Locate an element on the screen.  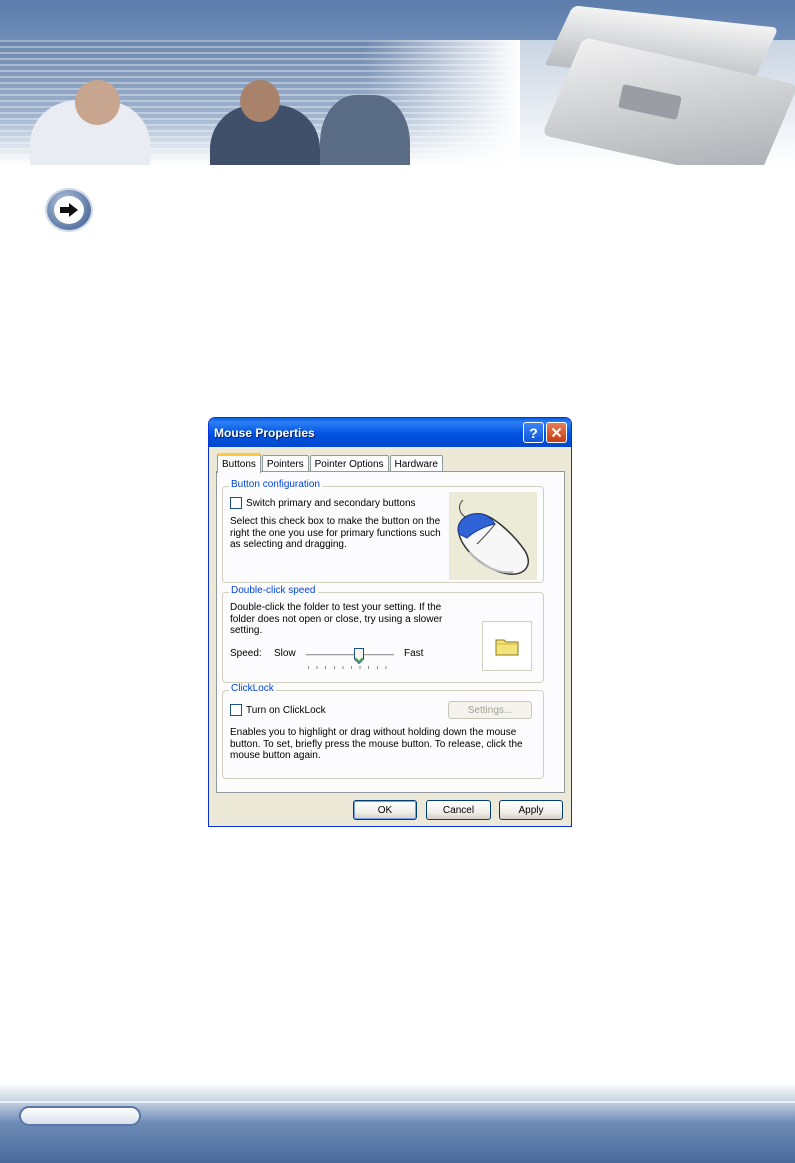
tab-pointers: Pointers is located at coordinates (285, 463).